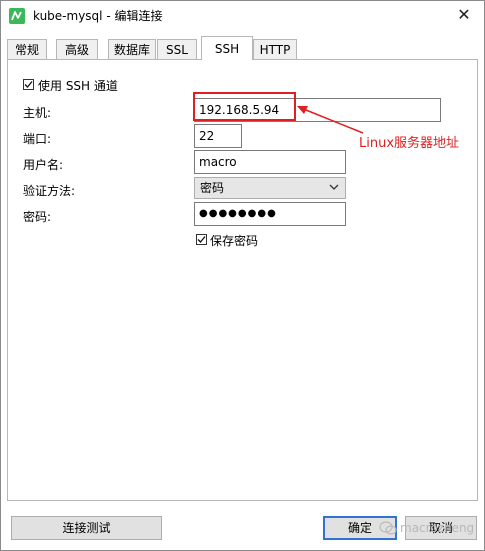  Describe the element at coordinates (234, 241) in the screenshot. I see `save-password-label: 保存密码` at that location.